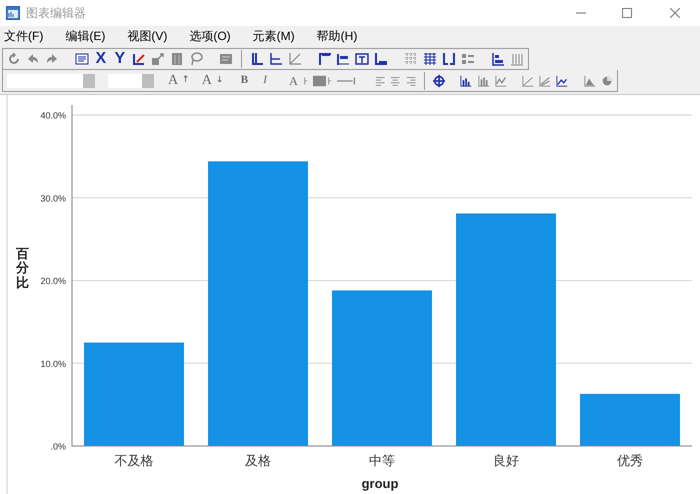 This screenshot has height=494, width=700. What do you see at coordinates (195, 59) in the screenshot?
I see `lasso-icon` at bounding box center [195, 59].